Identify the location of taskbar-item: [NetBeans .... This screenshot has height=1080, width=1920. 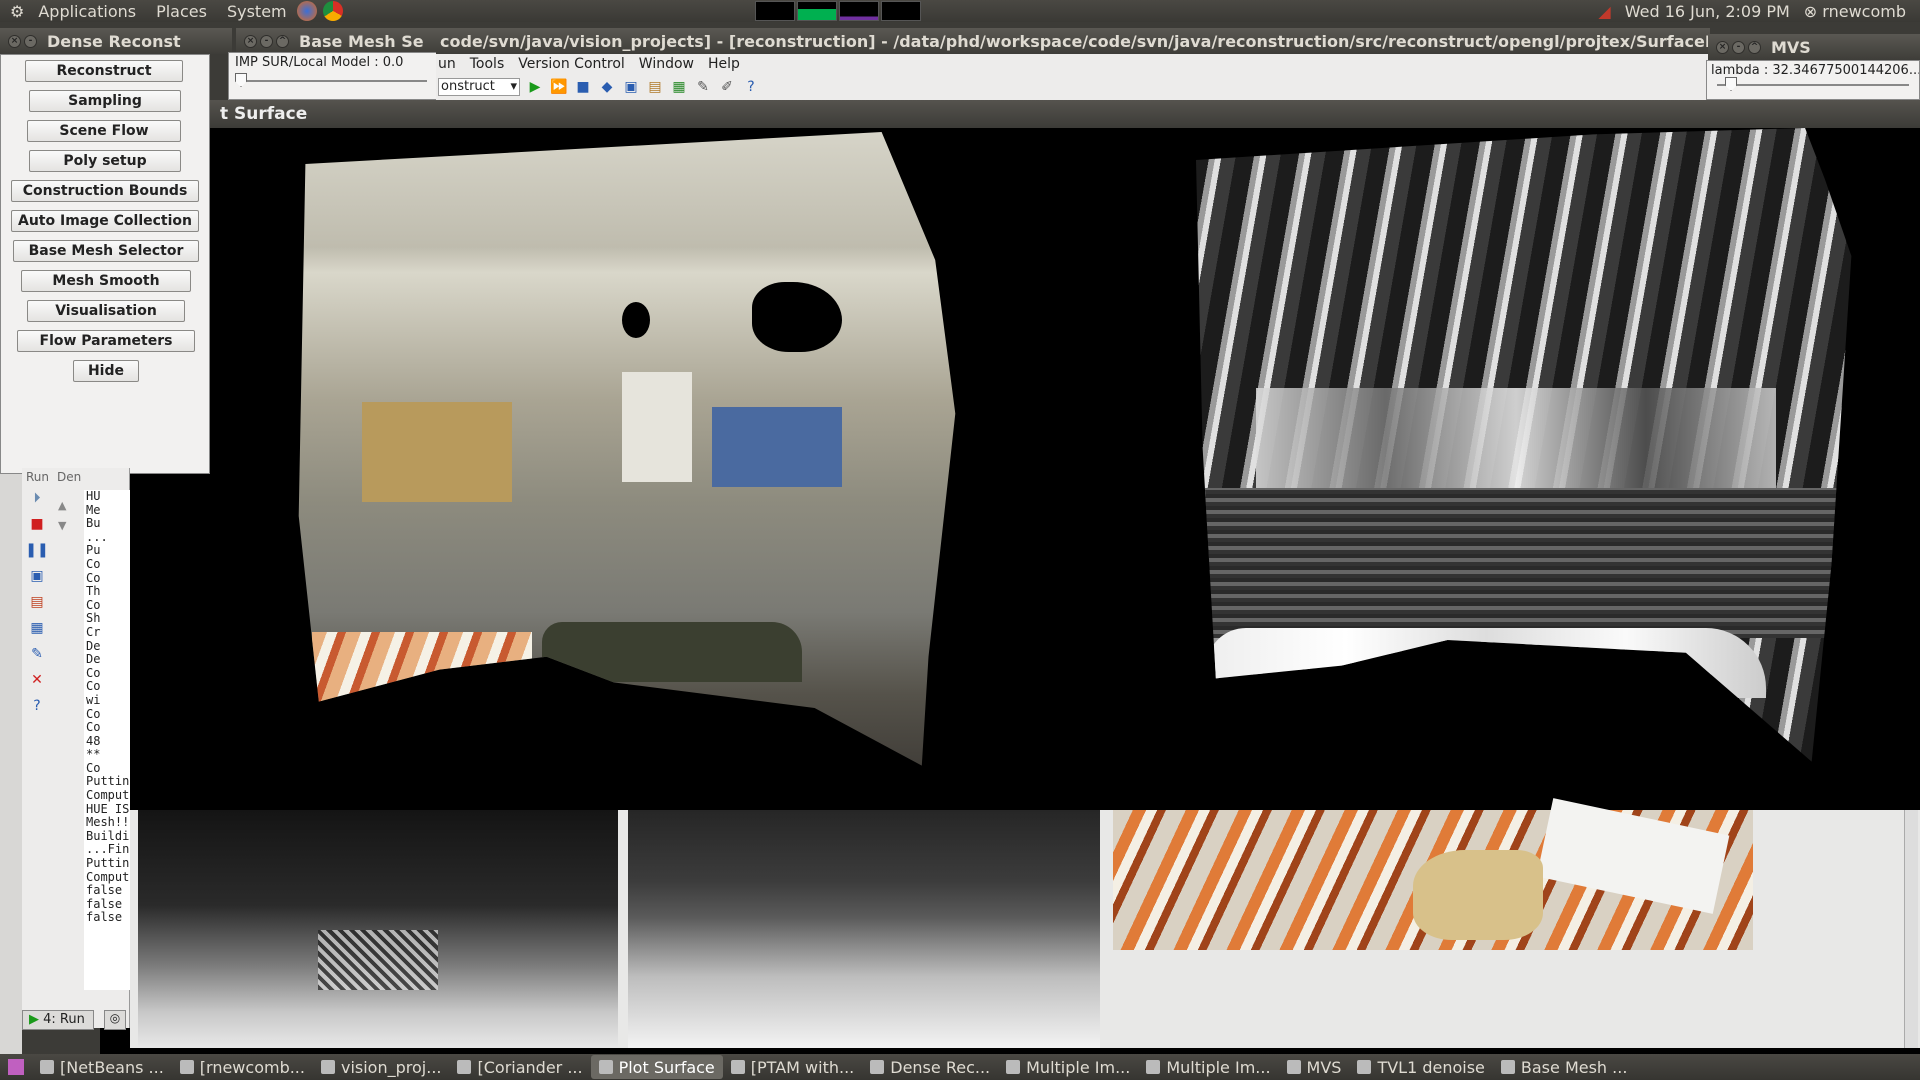
(102, 1067).